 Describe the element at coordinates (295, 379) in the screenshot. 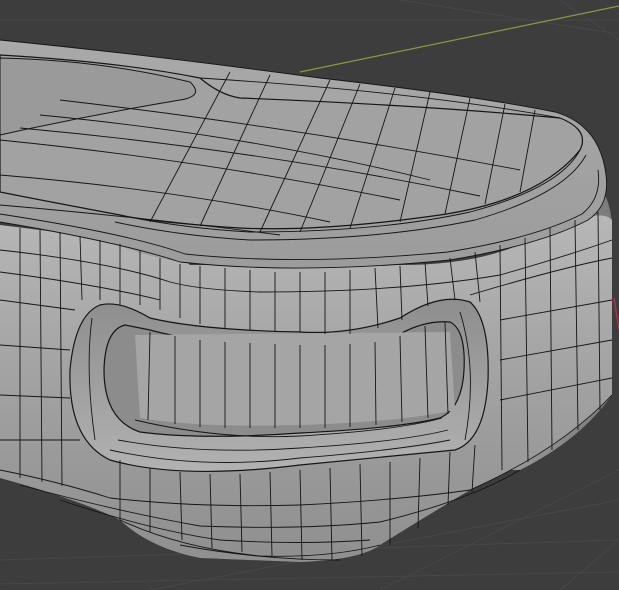

I see `mesh-handle-back-wall` at that location.